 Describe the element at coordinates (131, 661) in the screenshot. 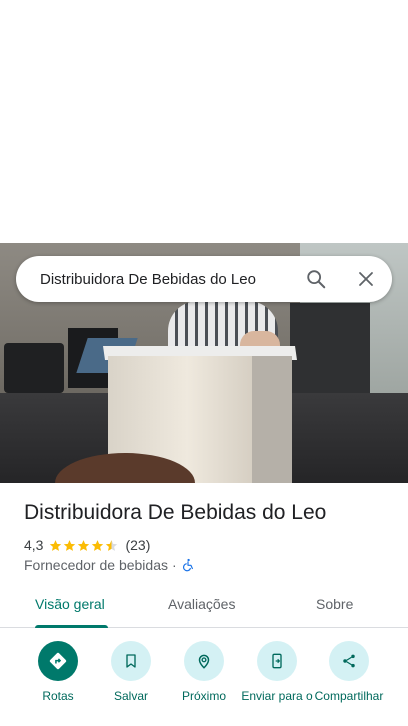

I see `bookmark-icon` at that location.